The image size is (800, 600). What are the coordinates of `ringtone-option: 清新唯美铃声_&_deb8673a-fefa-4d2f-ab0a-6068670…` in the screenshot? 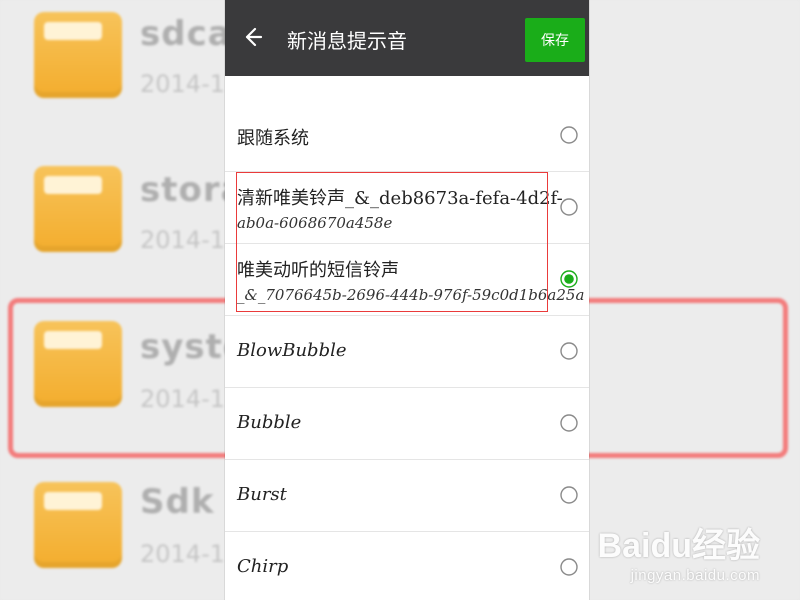 It's located at (407, 208).